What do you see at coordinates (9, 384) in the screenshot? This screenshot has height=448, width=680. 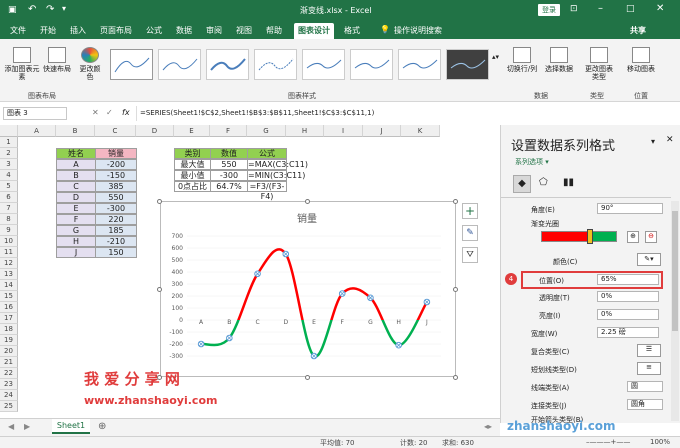 I see `row-header-23: 23` at bounding box center [9, 384].